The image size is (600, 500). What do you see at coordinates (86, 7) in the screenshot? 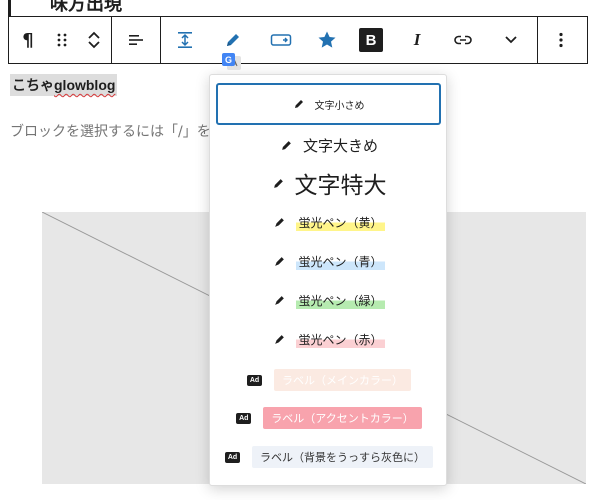
I see `partial-heading: 味方出現` at bounding box center [86, 7].